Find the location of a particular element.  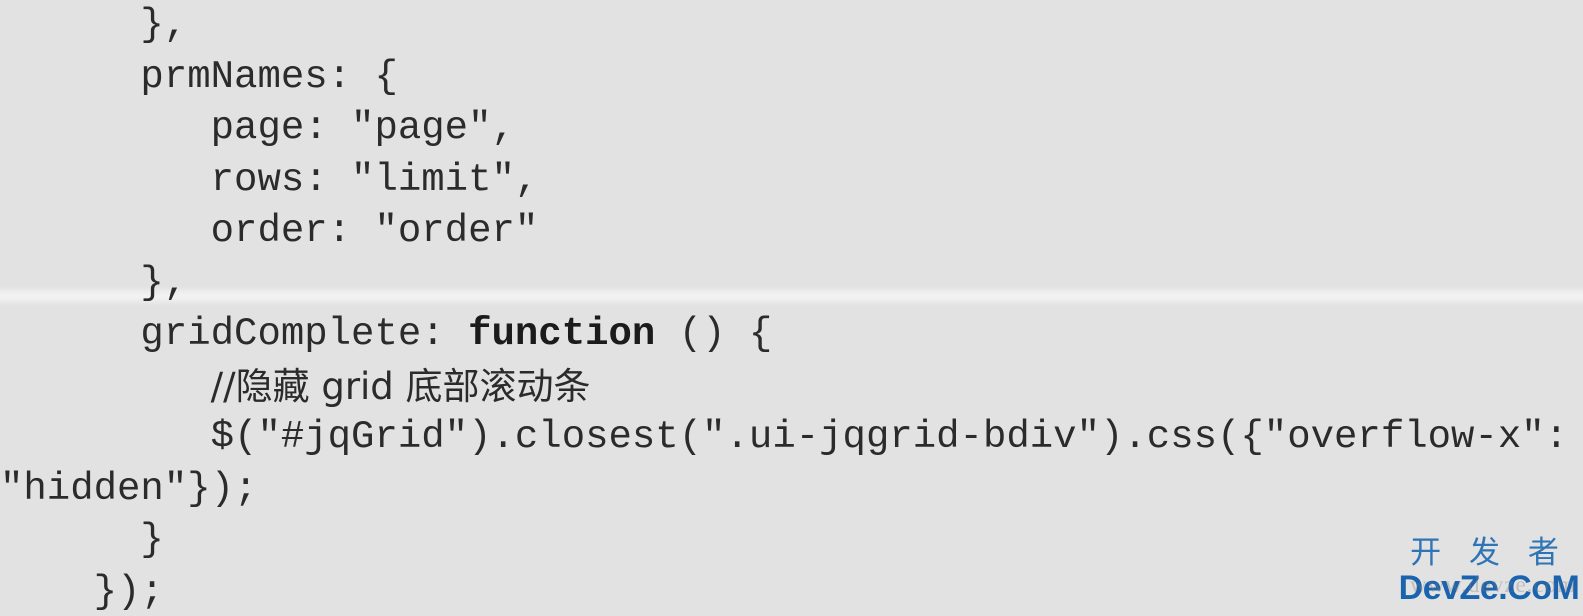

code-keyword: function is located at coordinates (562, 334).